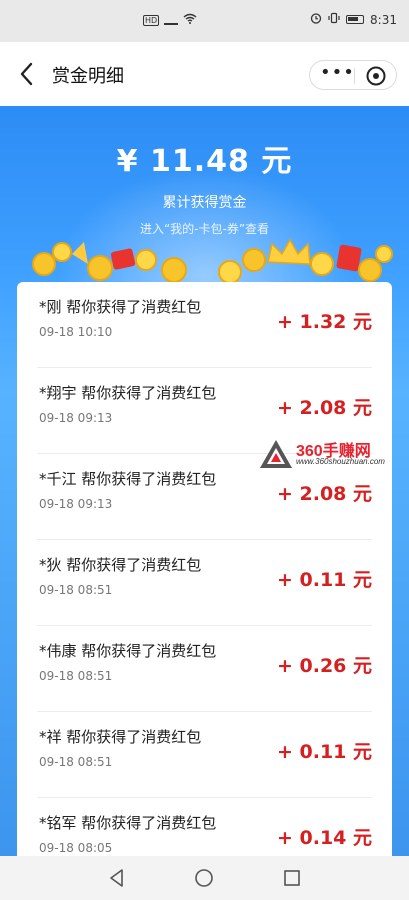  What do you see at coordinates (204, 669) in the screenshot?
I see `list-item: *伟康 帮你获得了消费红包 09-18 08:51 + 0.26 元` at bounding box center [204, 669].